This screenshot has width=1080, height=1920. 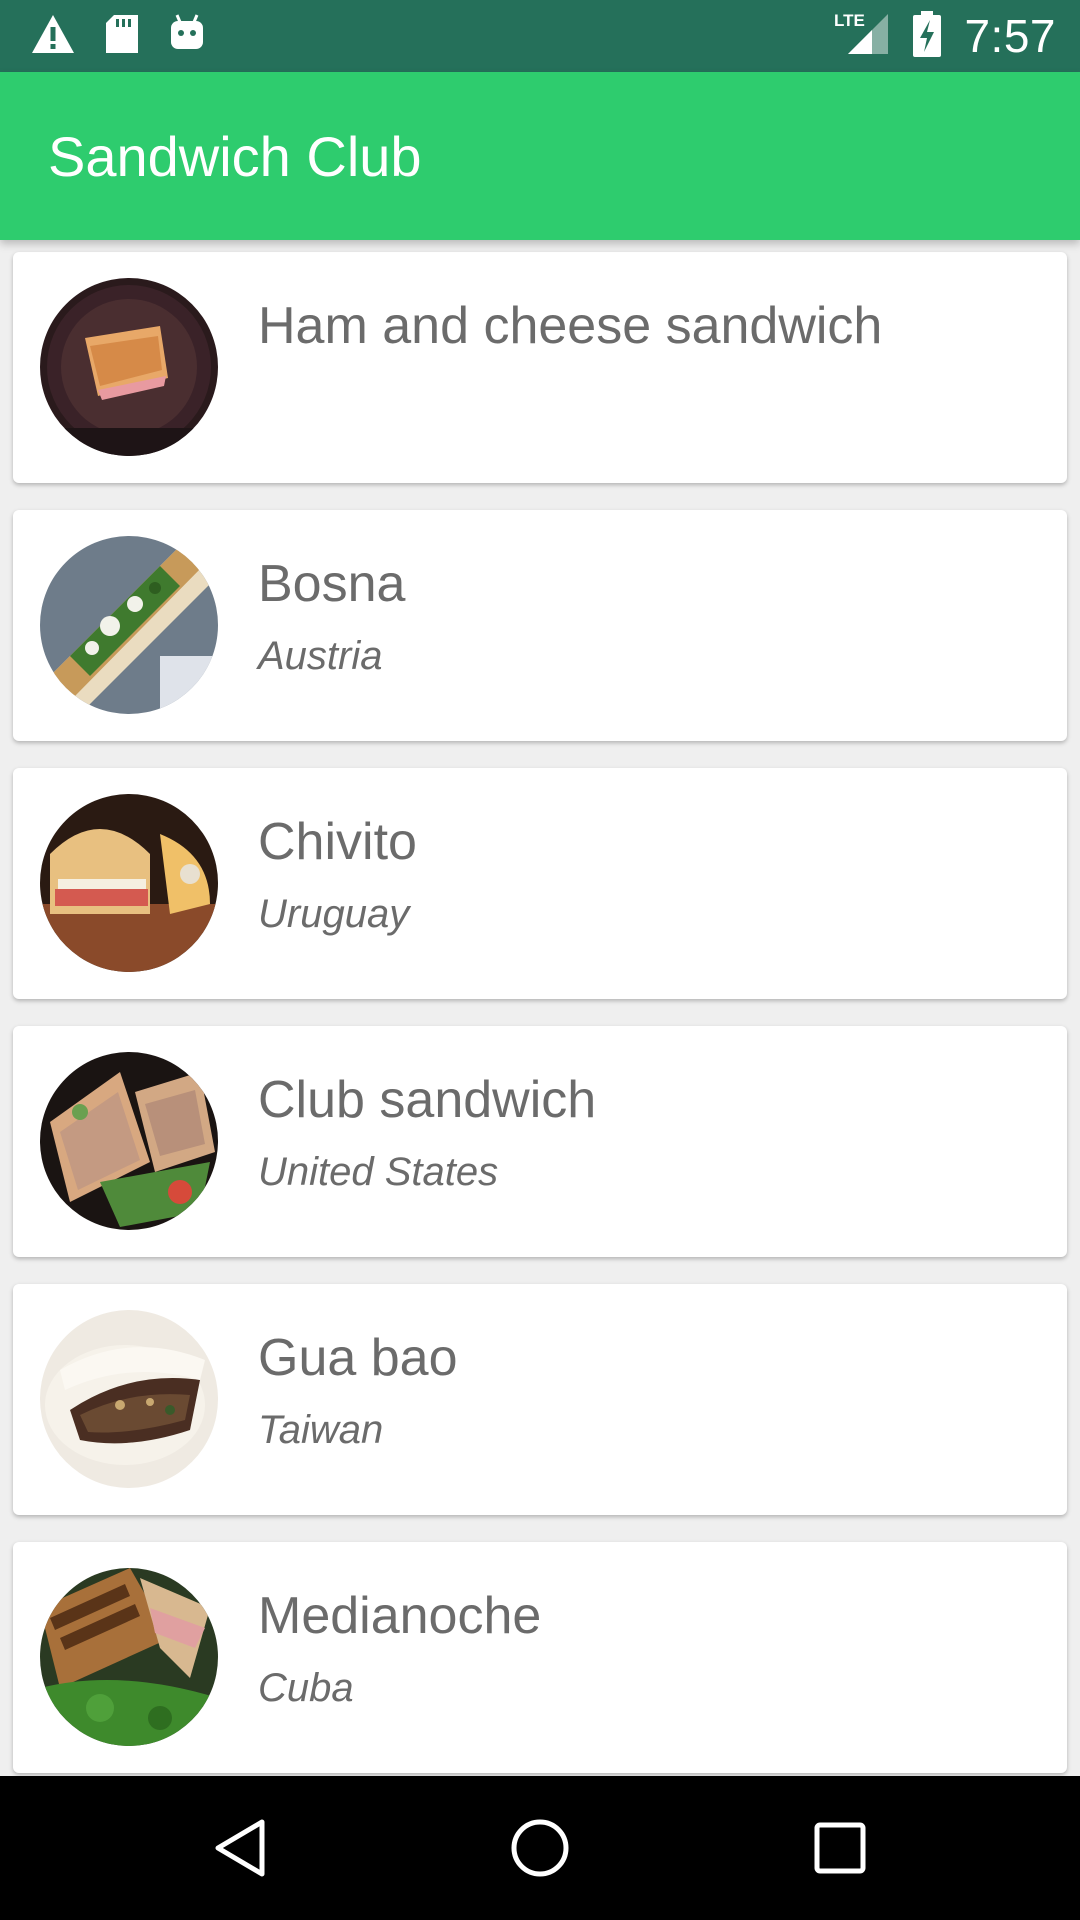 I want to click on sandwich-origin: Cuba, so click(x=306, y=1688).